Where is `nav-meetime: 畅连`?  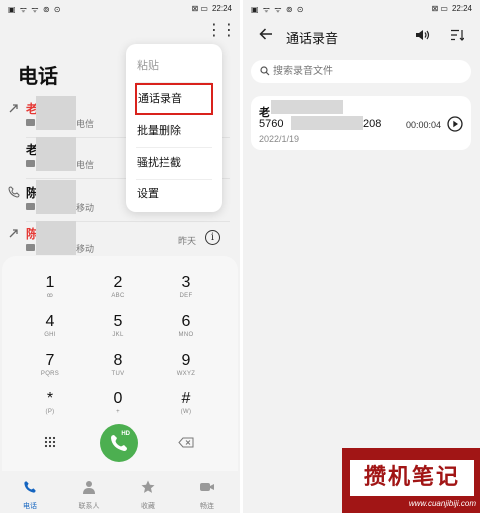
nav-meetime: 畅连 is located at coordinates (207, 495).